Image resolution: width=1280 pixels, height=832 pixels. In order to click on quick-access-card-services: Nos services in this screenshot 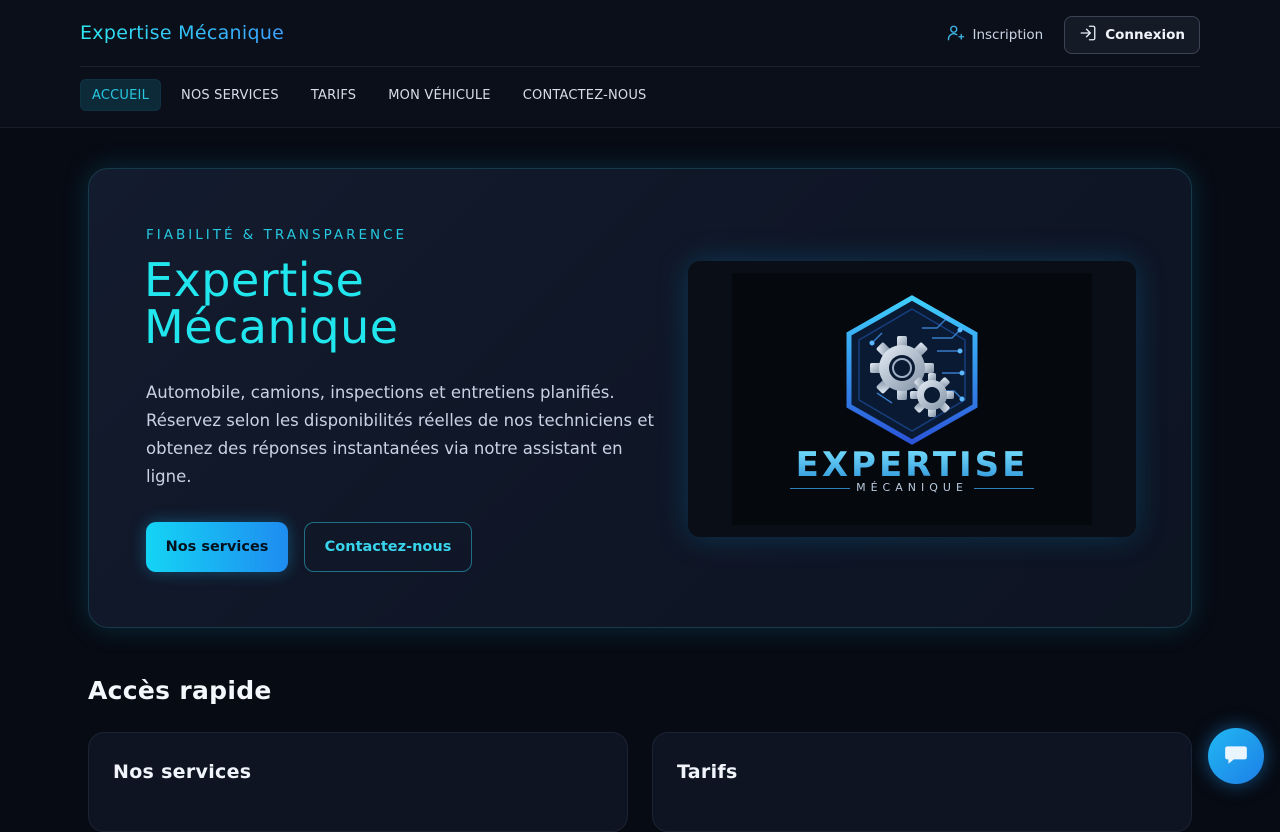, I will do `click(358, 782)`.